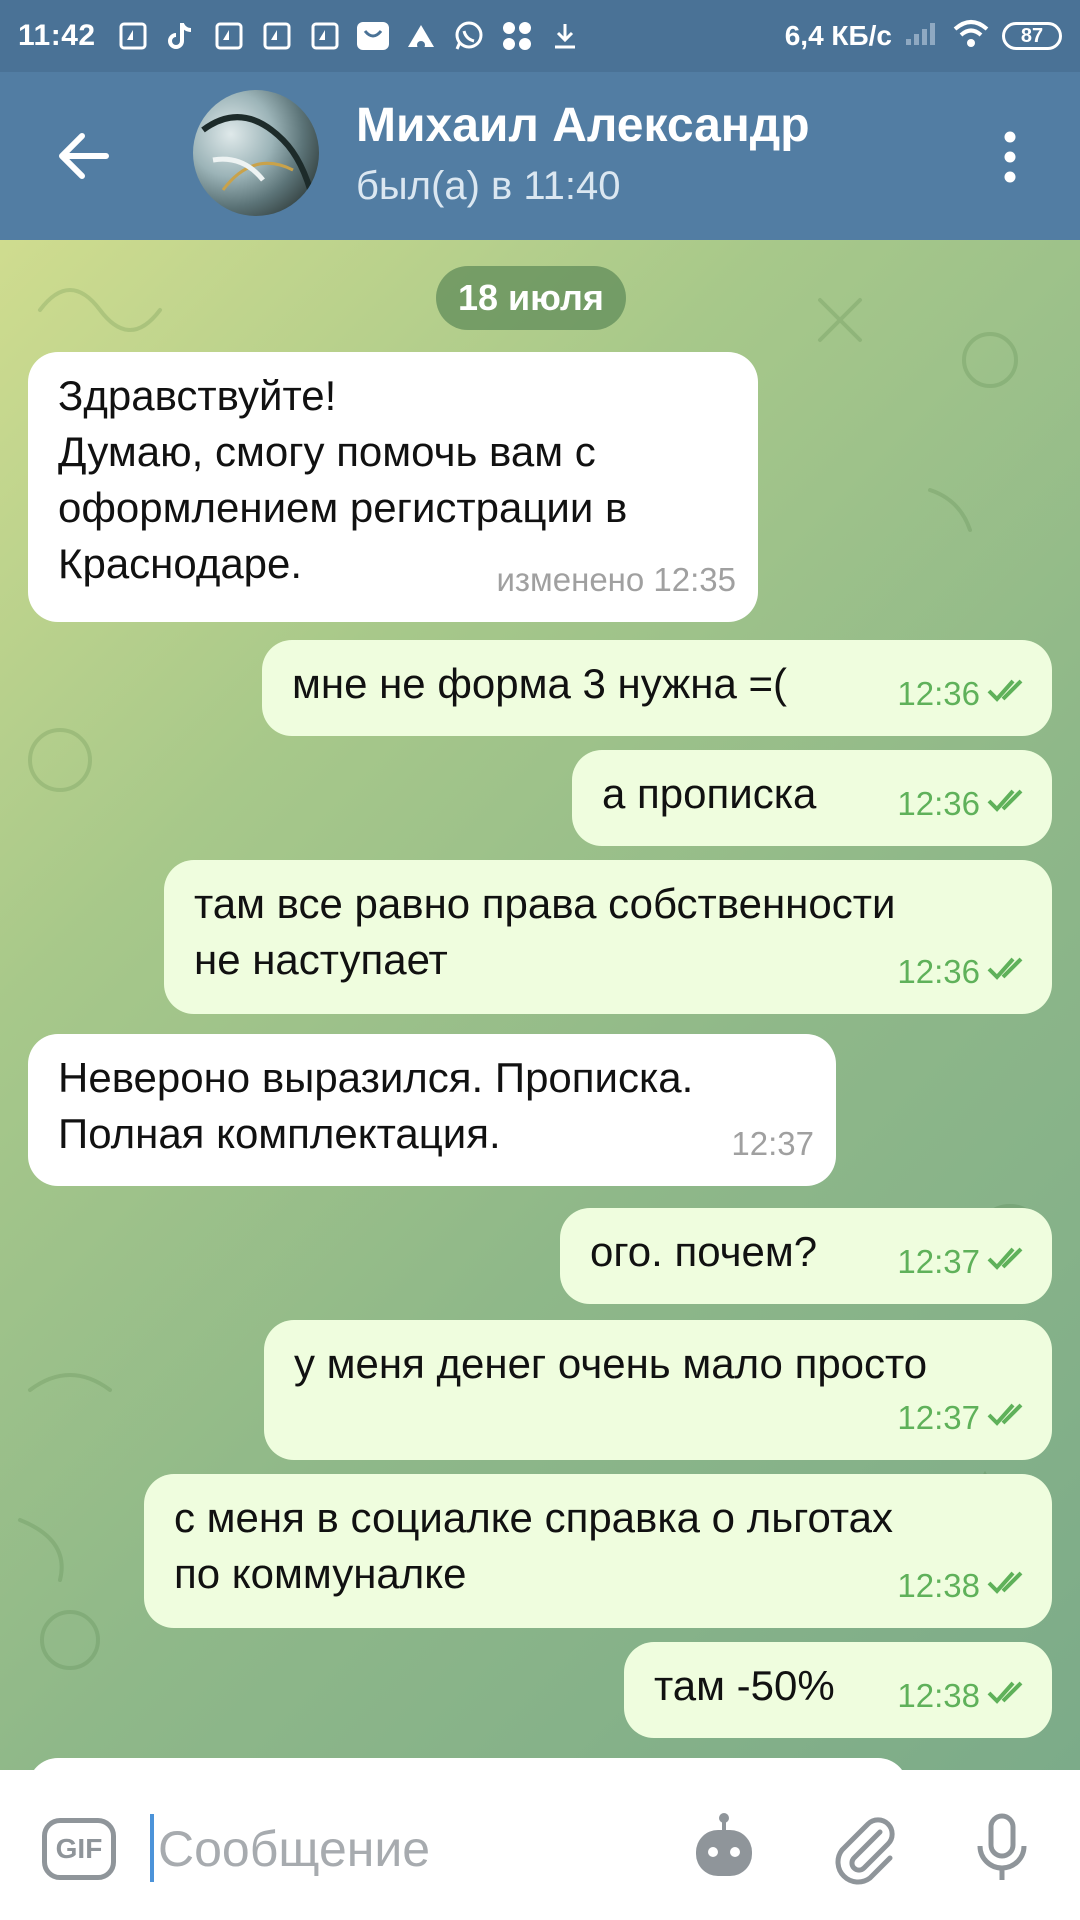 This screenshot has width=1080, height=1920. Describe the element at coordinates (57, 35) in the screenshot. I see `status-time: 11:42` at that location.